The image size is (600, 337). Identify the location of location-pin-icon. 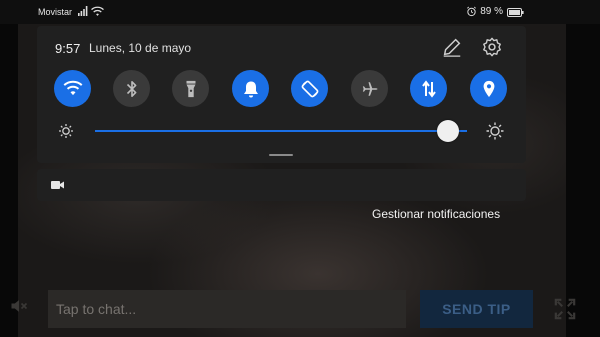
(488, 88).